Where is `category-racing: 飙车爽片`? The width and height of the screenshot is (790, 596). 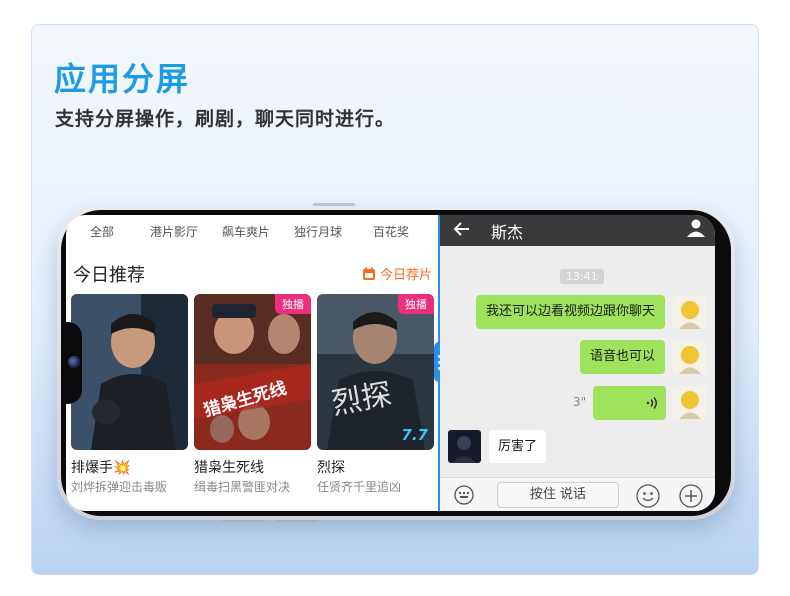
category-racing: 飙车爽片 is located at coordinates (246, 231).